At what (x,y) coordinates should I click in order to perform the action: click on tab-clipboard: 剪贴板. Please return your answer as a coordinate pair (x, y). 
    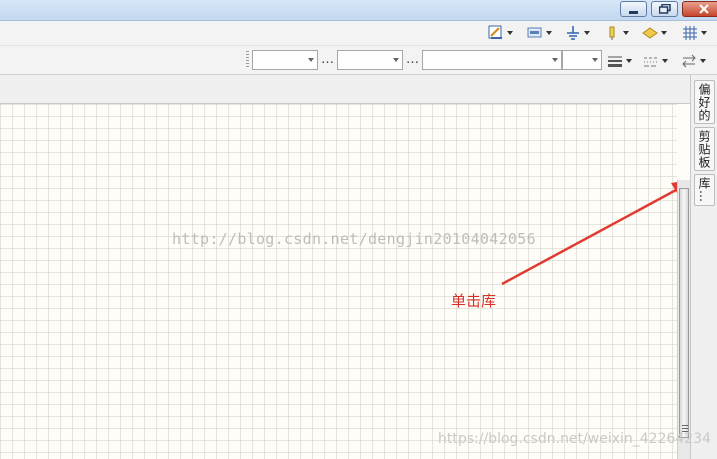
    Looking at the image, I should click on (704, 149).